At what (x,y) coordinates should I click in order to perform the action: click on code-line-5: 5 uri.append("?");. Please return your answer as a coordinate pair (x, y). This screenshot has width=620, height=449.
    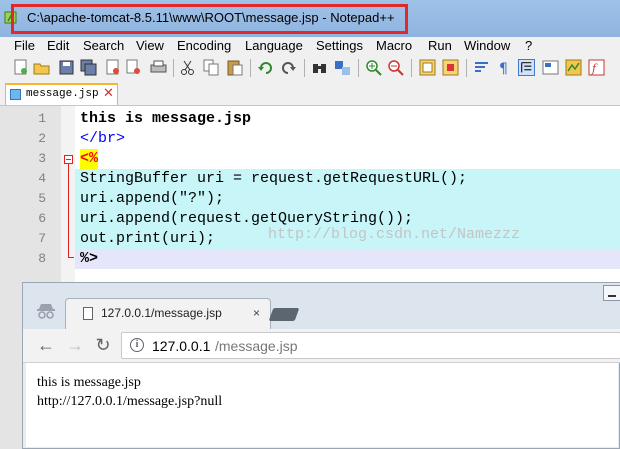
    Looking at the image, I should click on (310, 199).